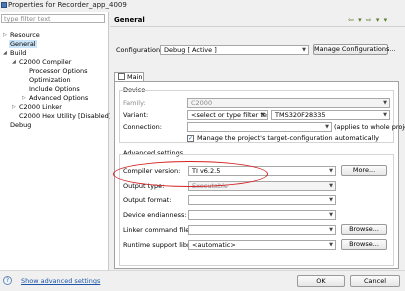 The width and height of the screenshot is (405, 291). Describe the element at coordinates (54, 89) in the screenshot. I see `tree-item-include-options: Include Options` at that location.